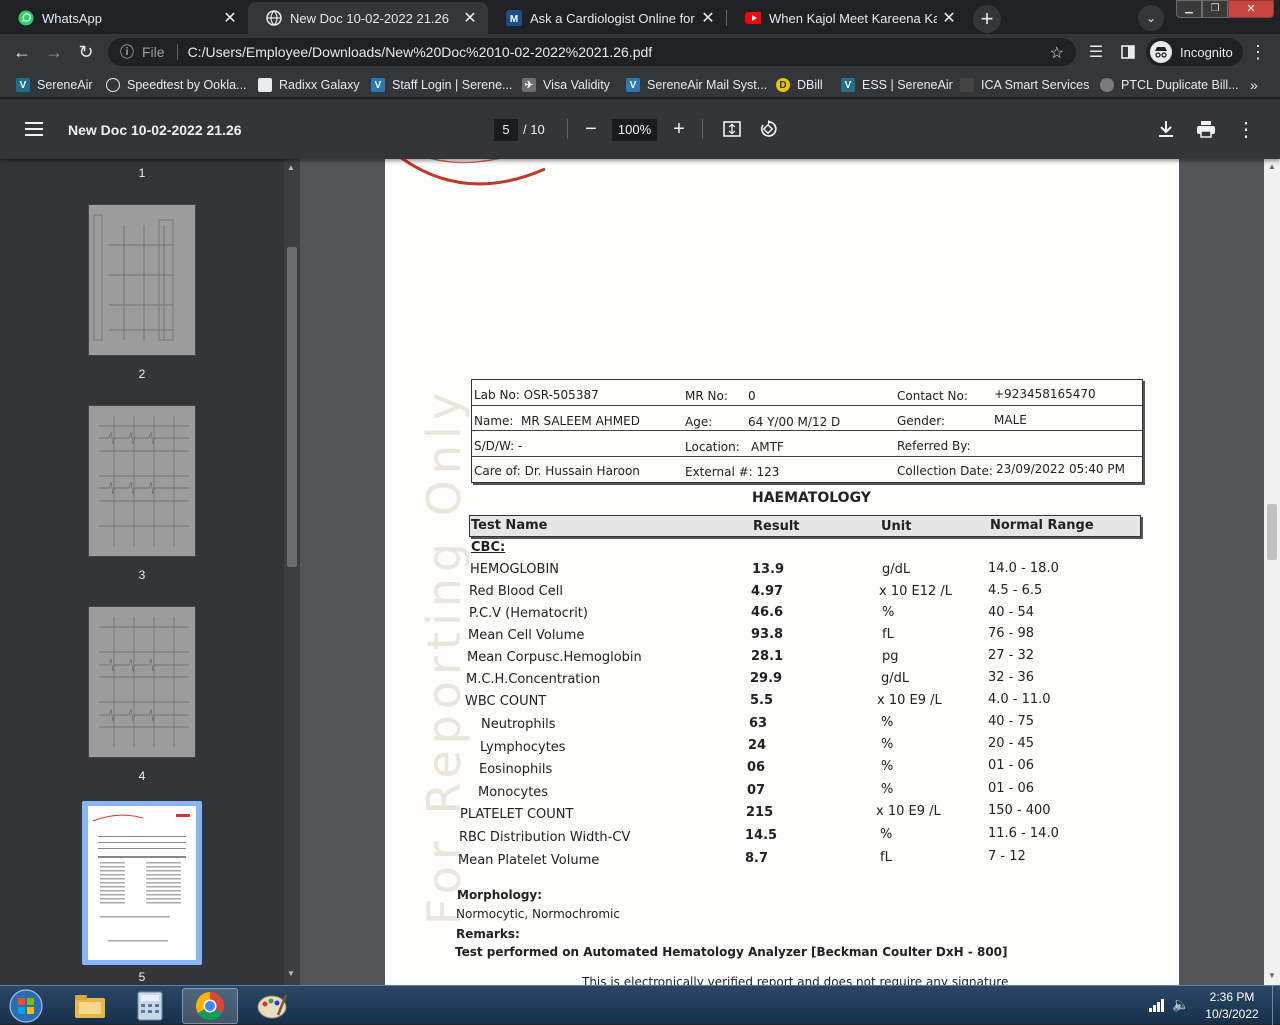 The height and width of the screenshot is (1025, 1280). What do you see at coordinates (757, 745) in the screenshot?
I see `test-result: 24` at bounding box center [757, 745].